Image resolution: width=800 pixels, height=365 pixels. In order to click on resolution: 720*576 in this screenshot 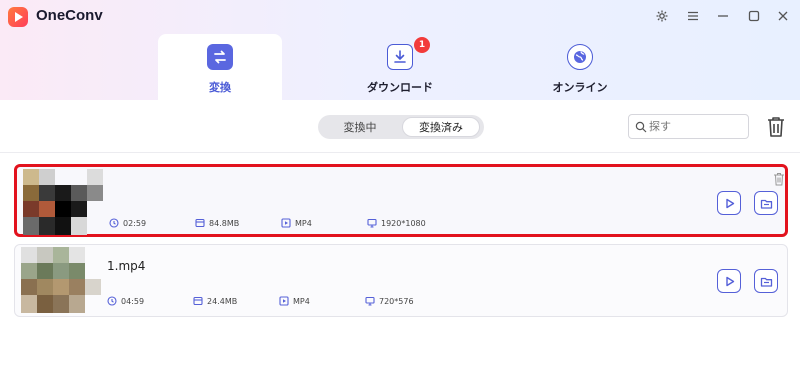, I will do `click(389, 301)`.